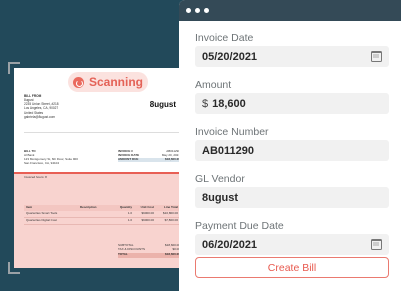  Describe the element at coordinates (102, 173) in the screenshot. I see `scan-line` at that location.